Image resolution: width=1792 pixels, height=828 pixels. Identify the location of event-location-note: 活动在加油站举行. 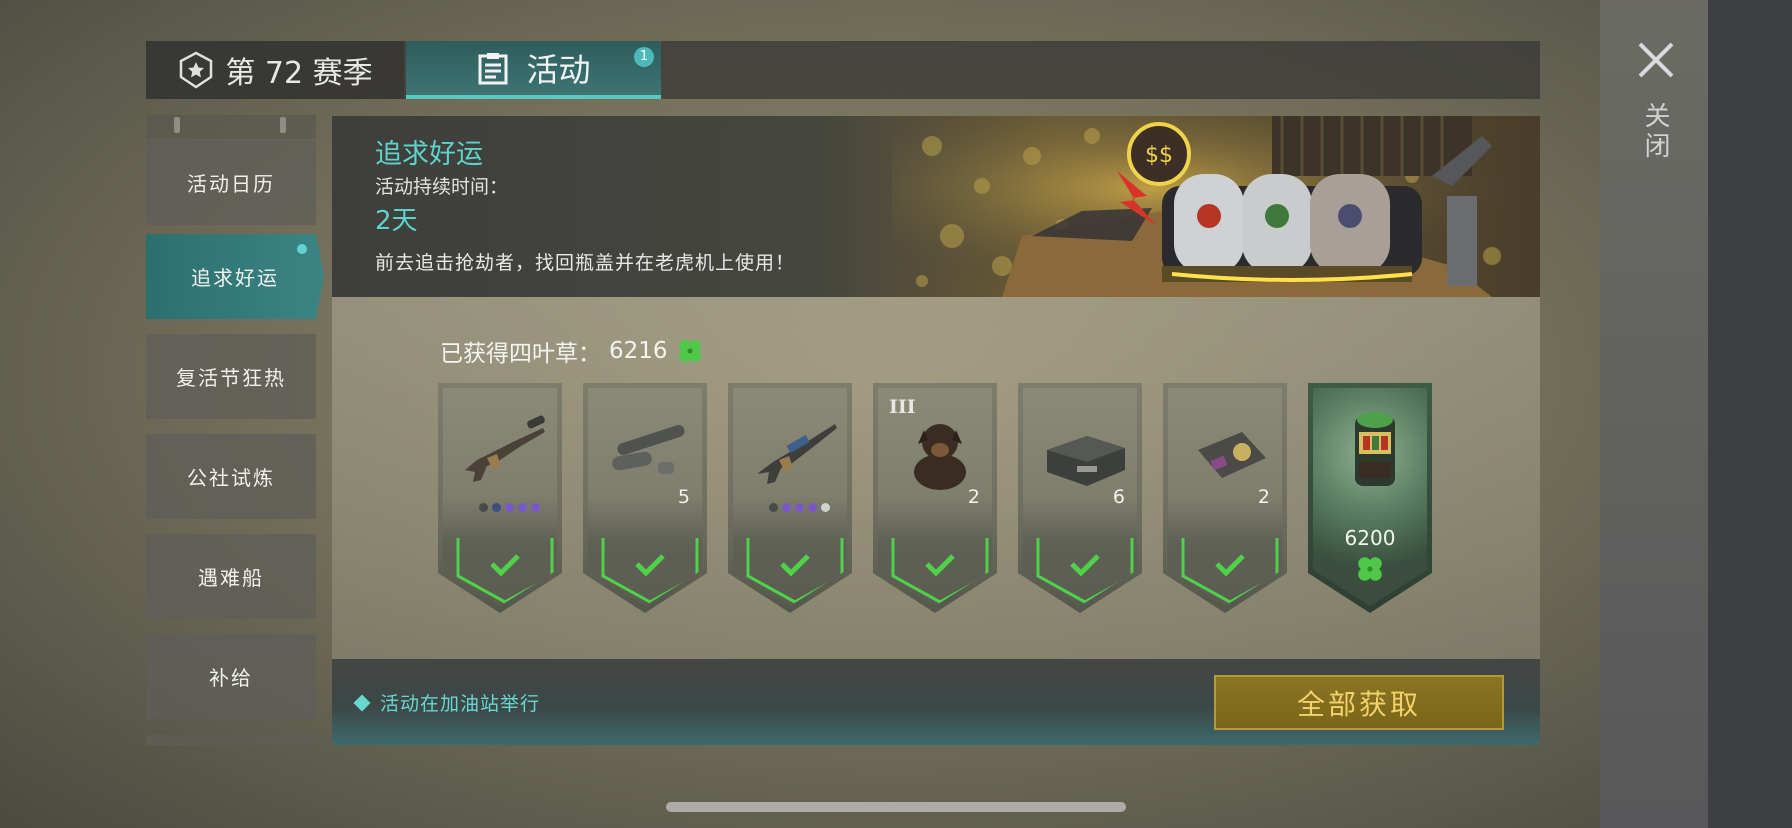
(447, 702).